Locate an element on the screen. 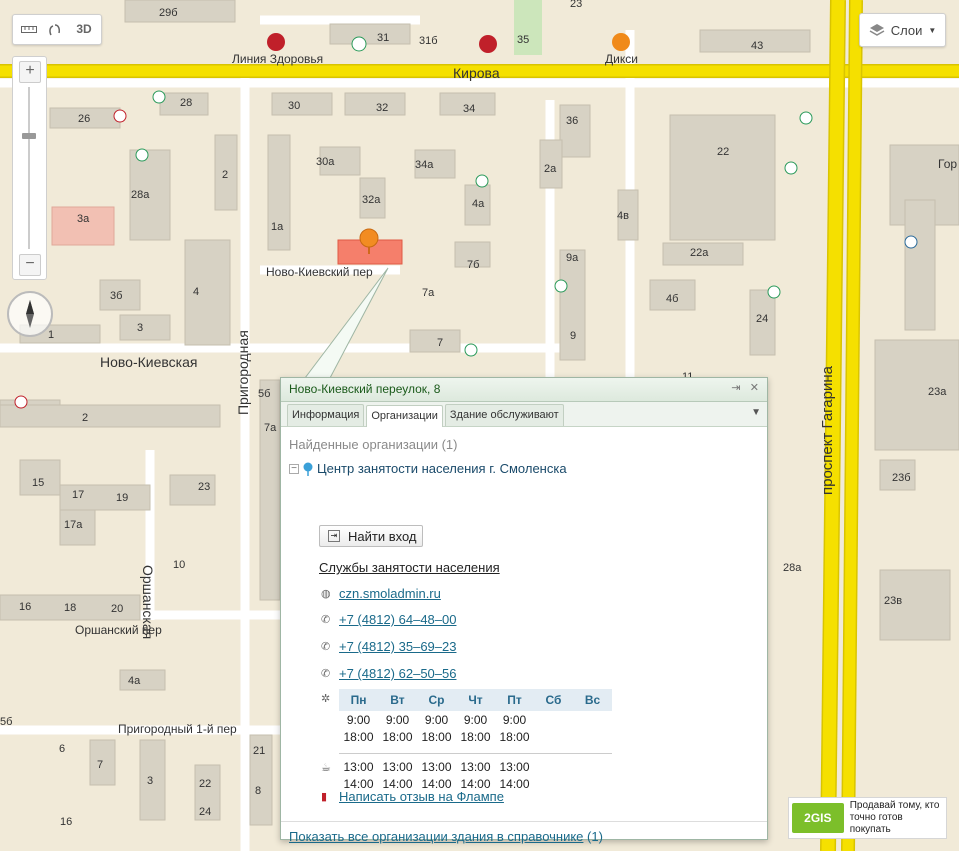 The height and width of the screenshot is (851, 959). globe-icon: ◍ is located at coordinates (326, 594).